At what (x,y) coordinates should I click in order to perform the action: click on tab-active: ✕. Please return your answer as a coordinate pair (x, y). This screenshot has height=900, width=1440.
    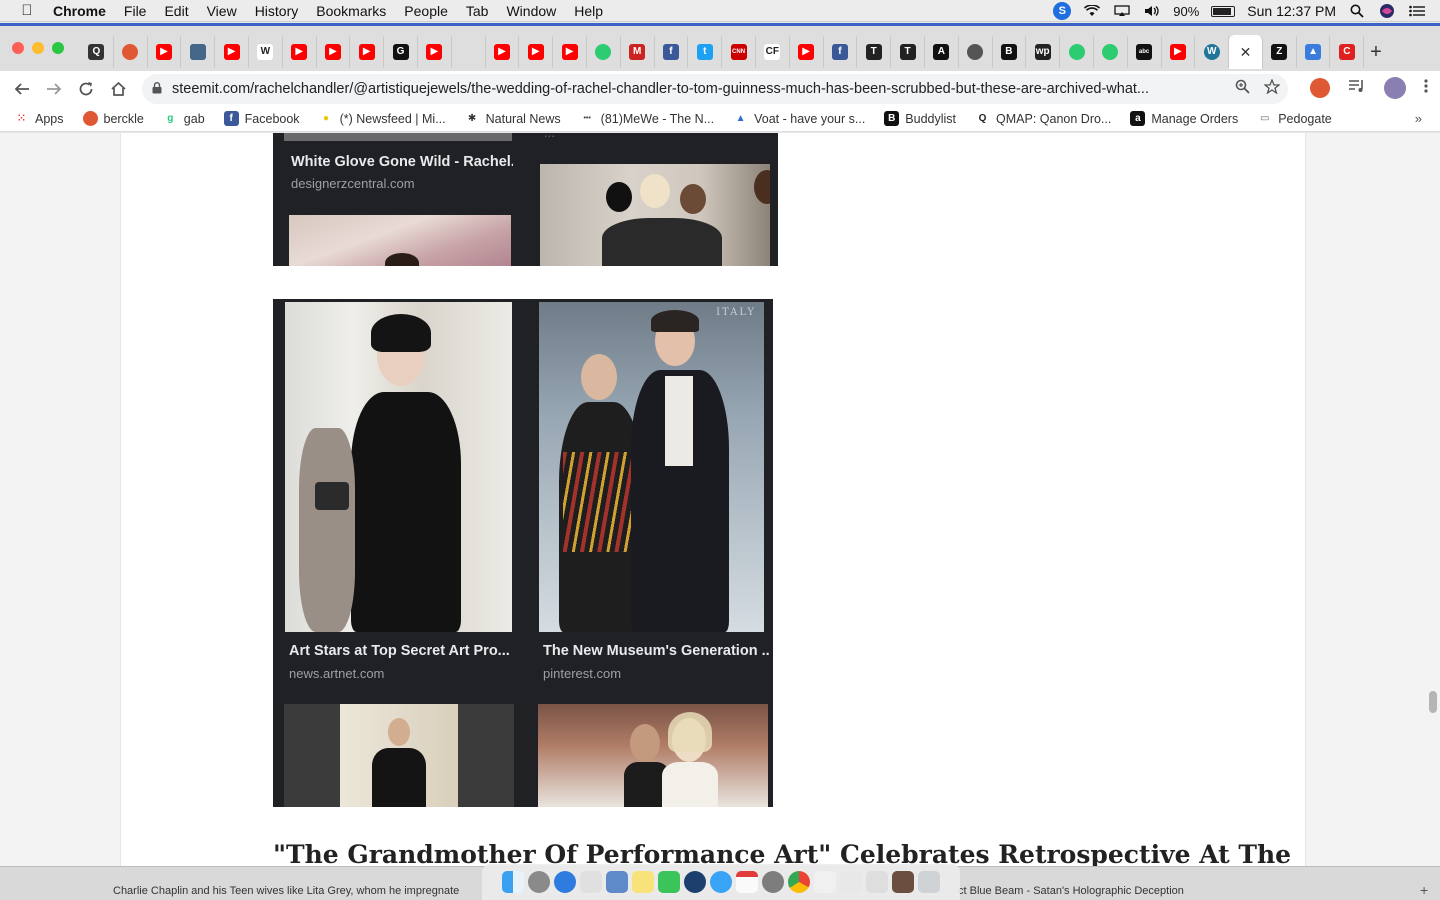
    Looking at the image, I should click on (1246, 52).